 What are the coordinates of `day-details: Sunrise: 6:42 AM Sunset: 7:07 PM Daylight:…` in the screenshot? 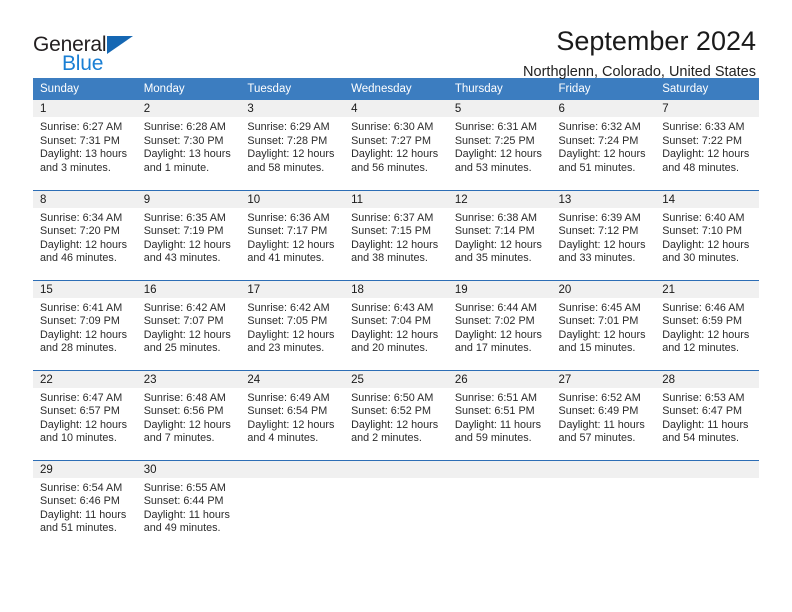 It's located at (189, 327).